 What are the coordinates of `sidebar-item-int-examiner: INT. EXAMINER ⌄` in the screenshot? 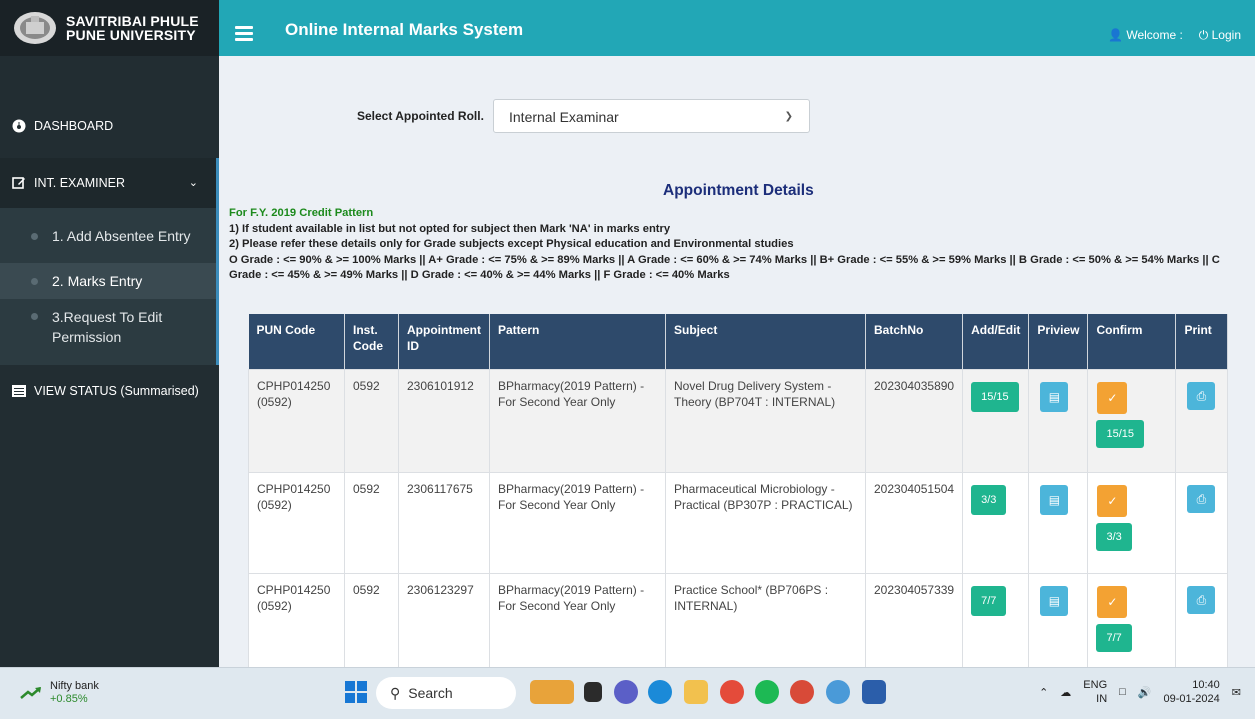 It's located at (109, 183).